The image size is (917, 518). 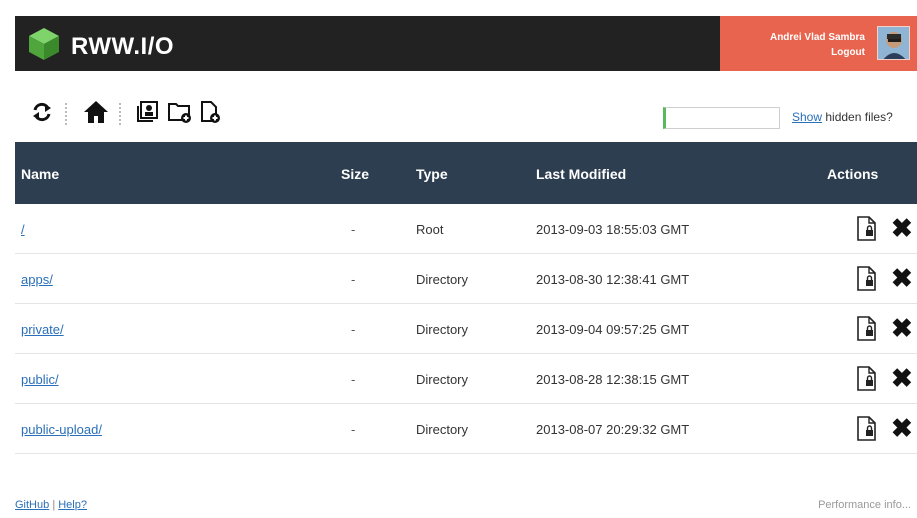 What do you see at coordinates (42, 112) in the screenshot?
I see `refresh-icon` at bounding box center [42, 112].